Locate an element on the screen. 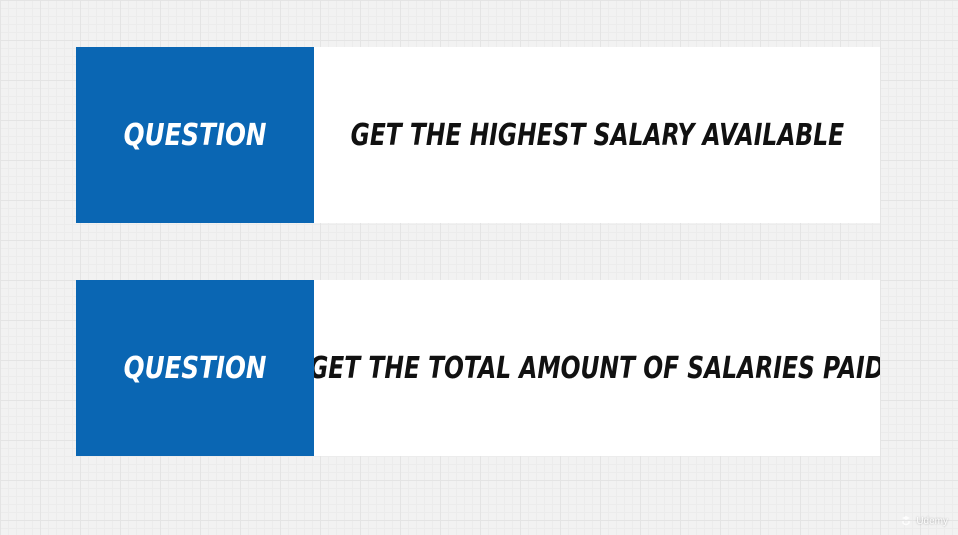  question-text: GET THE HIGHEST SALARY AVAILABLE is located at coordinates (597, 135).